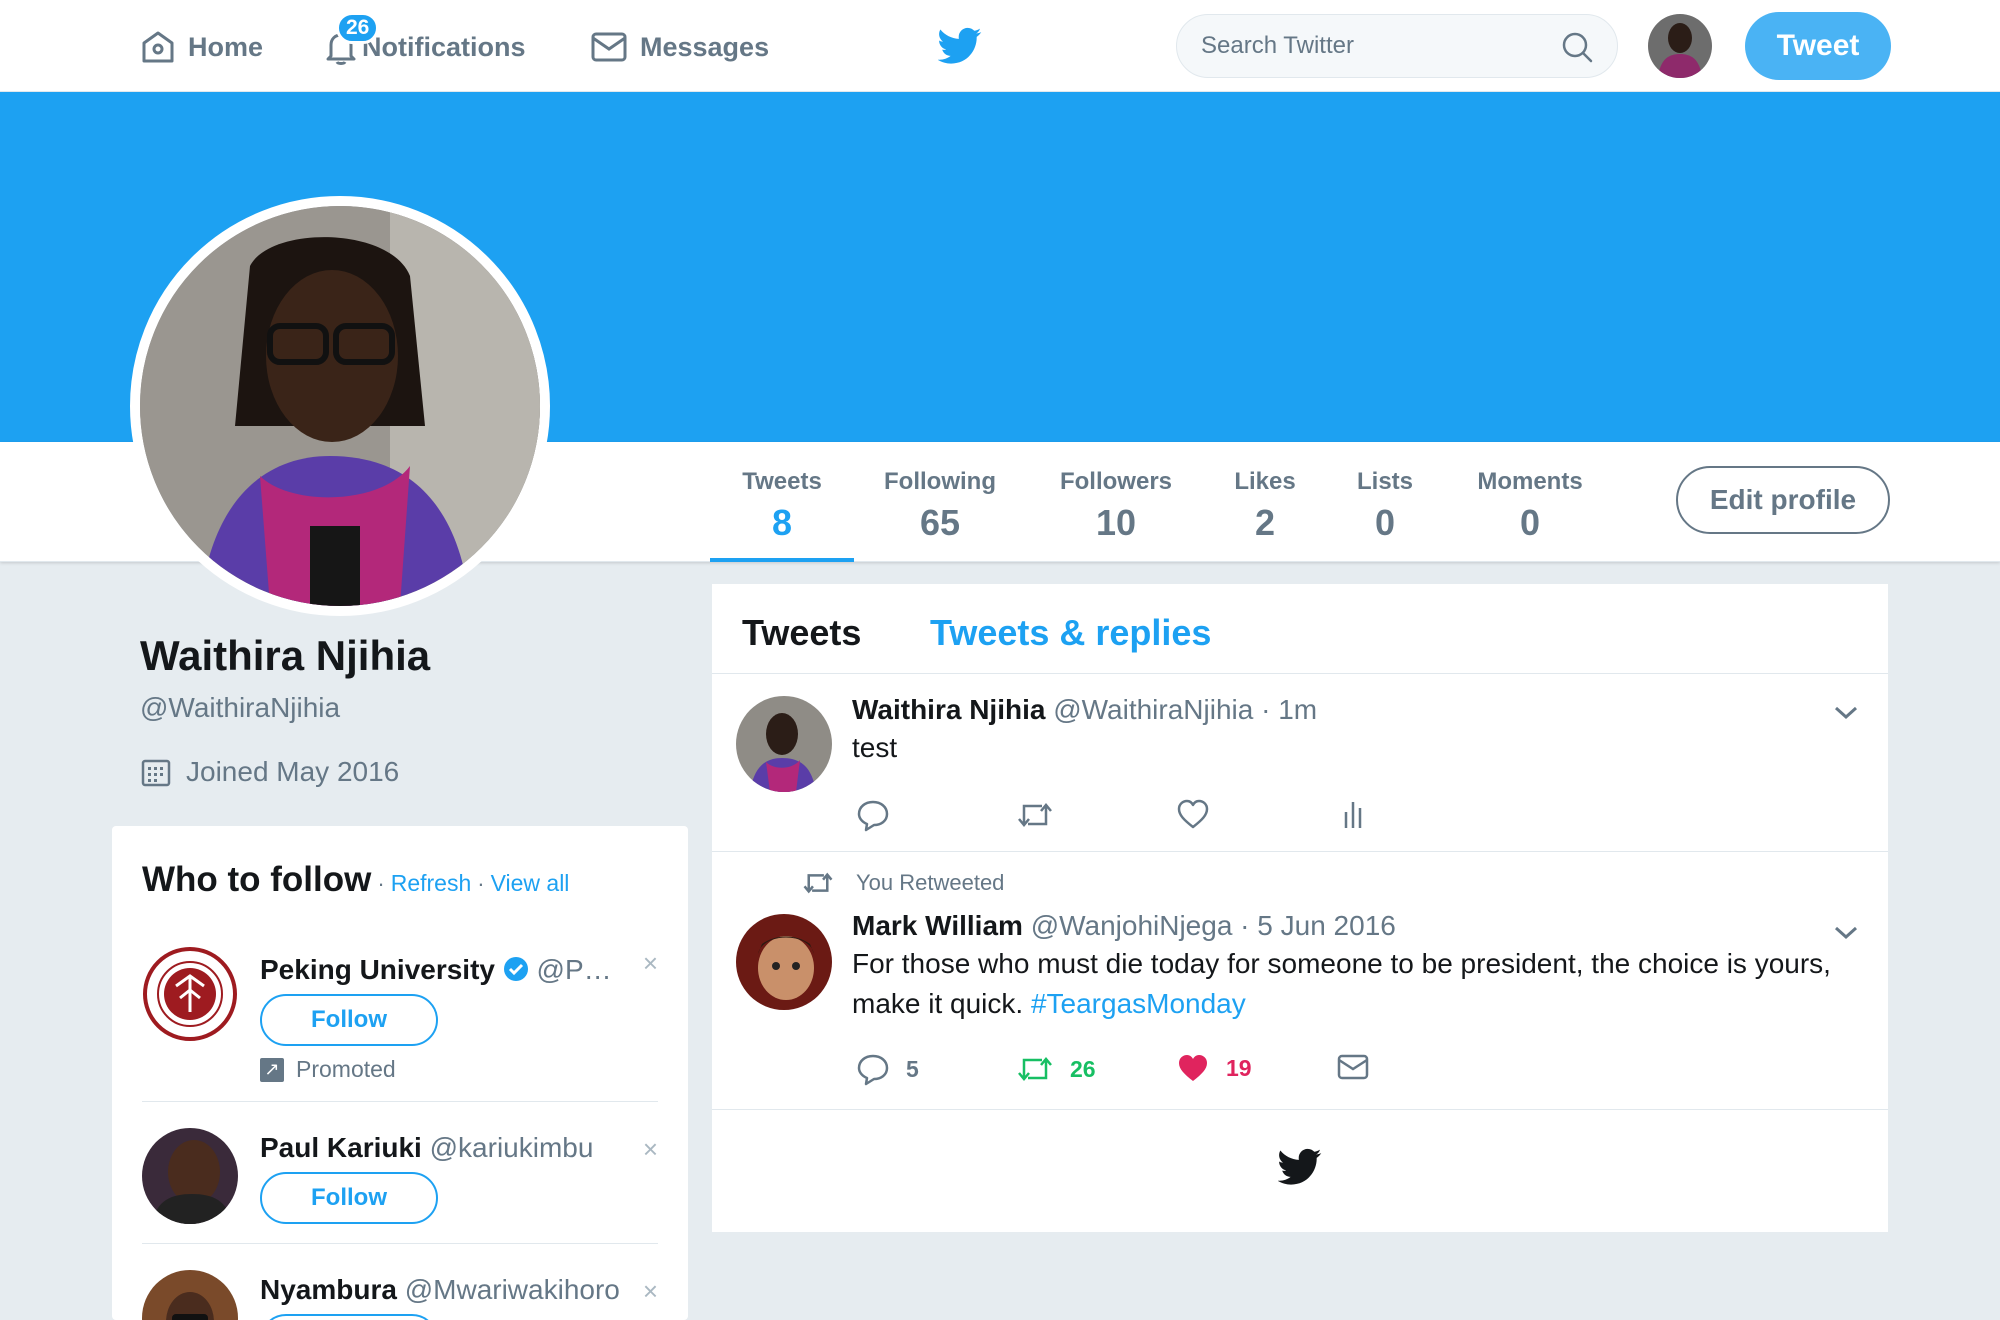 This screenshot has height=1320, width=2000. What do you see at coordinates (201, 47) in the screenshot?
I see `nav-home: Home` at bounding box center [201, 47].